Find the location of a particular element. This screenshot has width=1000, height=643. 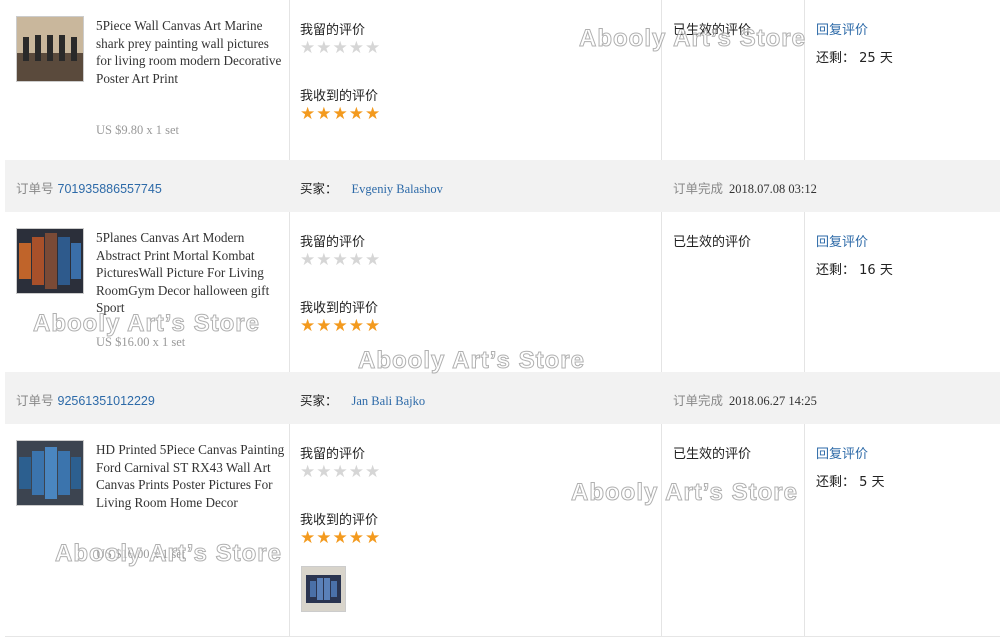

remaining-days: 还剩： 25 天 is located at coordinates (854, 56).